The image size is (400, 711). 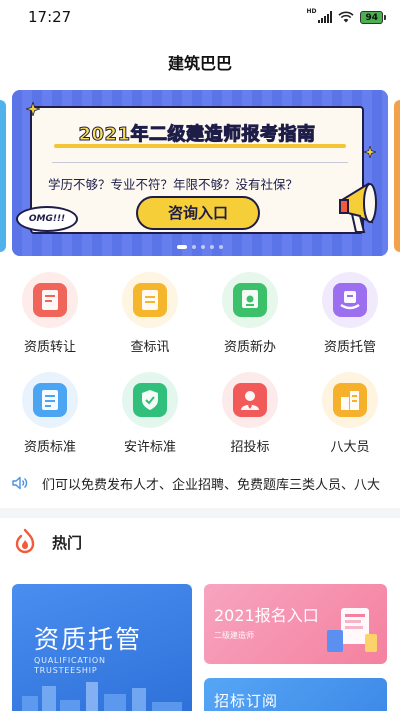 I want to click on notice-text: 们可以免费发布人才、企业招聘、免费题库三类人员、八大, so click(x=211, y=485).